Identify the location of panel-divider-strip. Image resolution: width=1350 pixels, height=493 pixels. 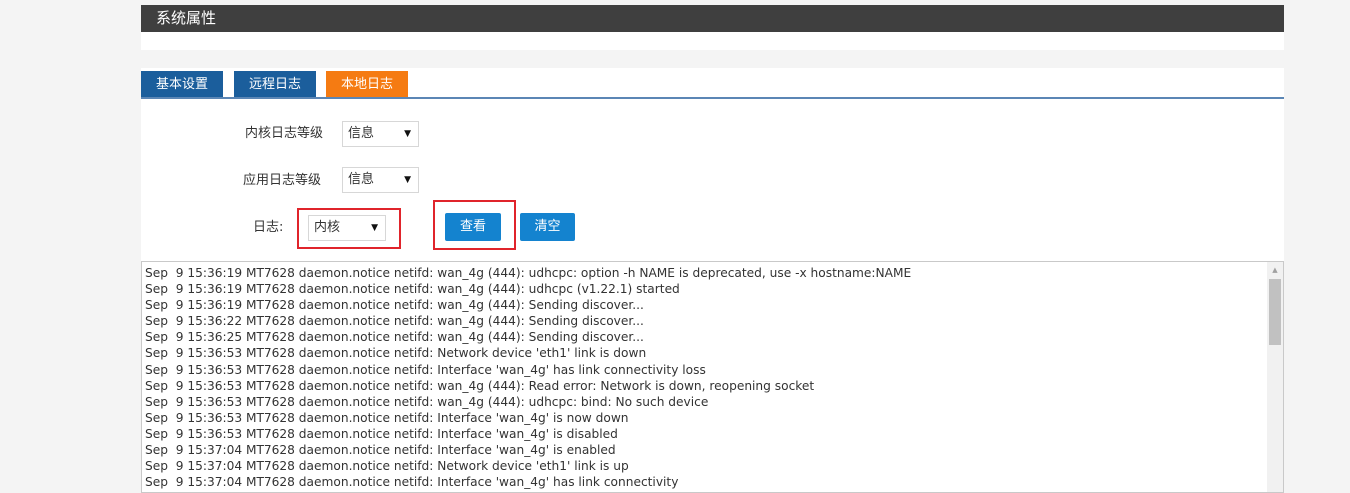
(712, 59).